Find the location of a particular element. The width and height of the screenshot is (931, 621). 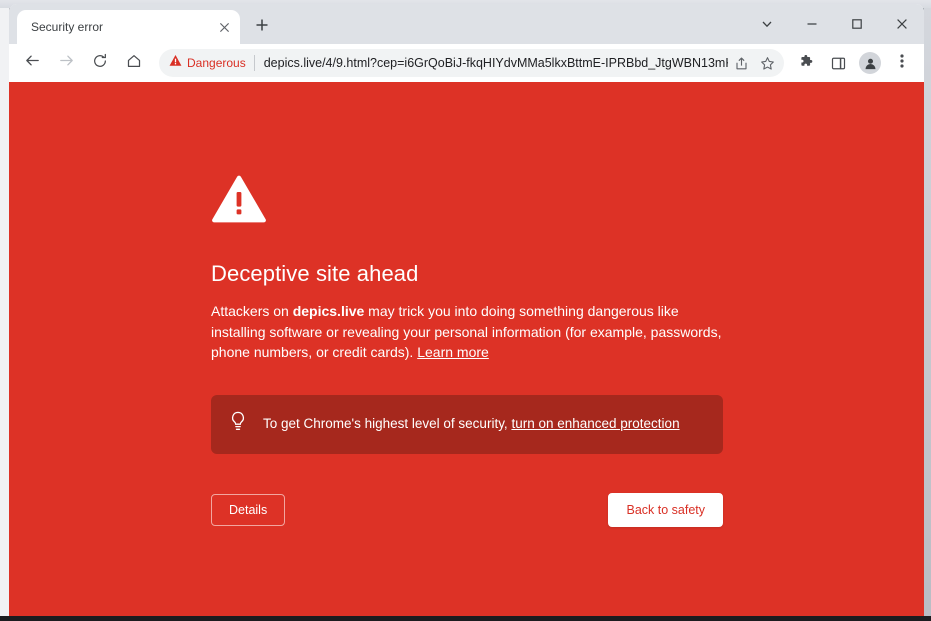

security-status-badge: Dangerous is located at coordinates (211, 63).